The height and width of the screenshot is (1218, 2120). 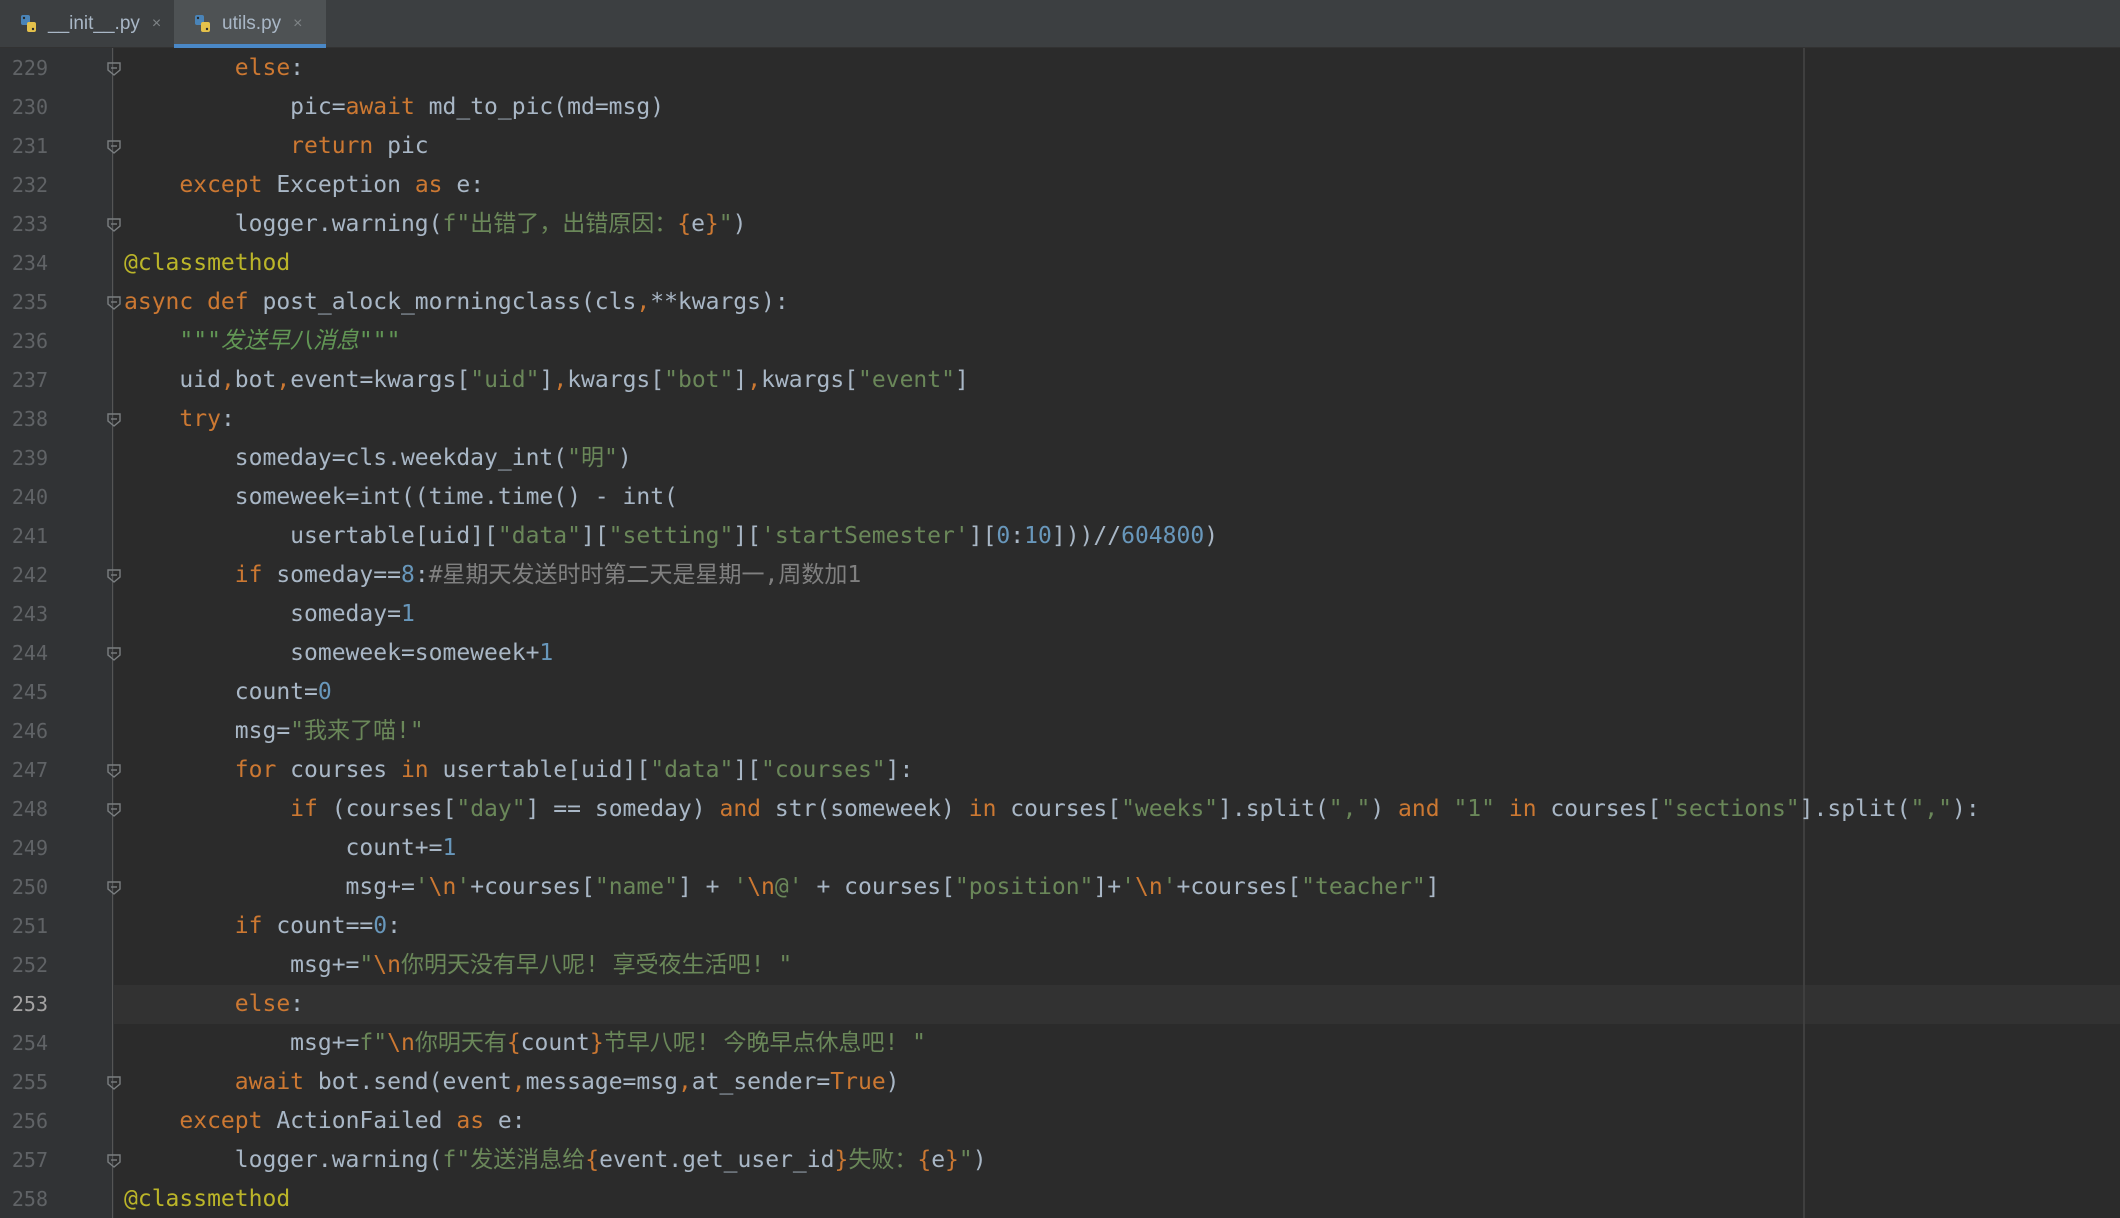 I want to click on code-text: count=0, so click(x=228, y=692).